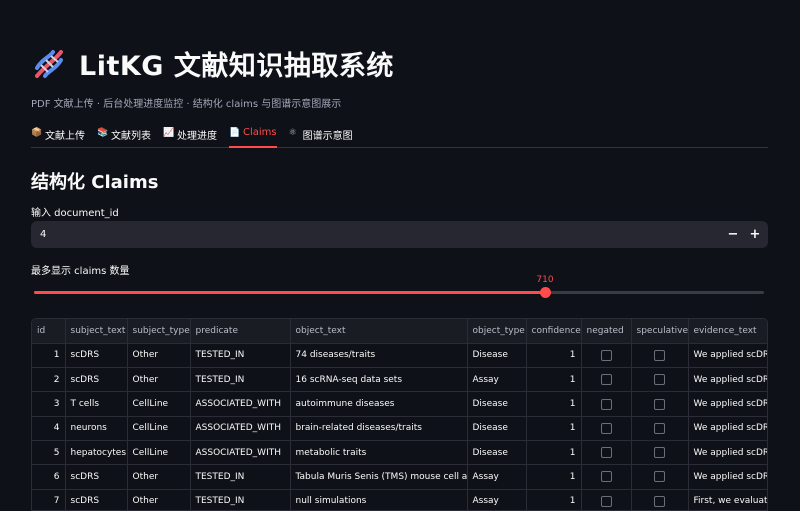 Image resolution: width=800 pixels, height=511 pixels. I want to click on document-id-input, so click(376, 234).